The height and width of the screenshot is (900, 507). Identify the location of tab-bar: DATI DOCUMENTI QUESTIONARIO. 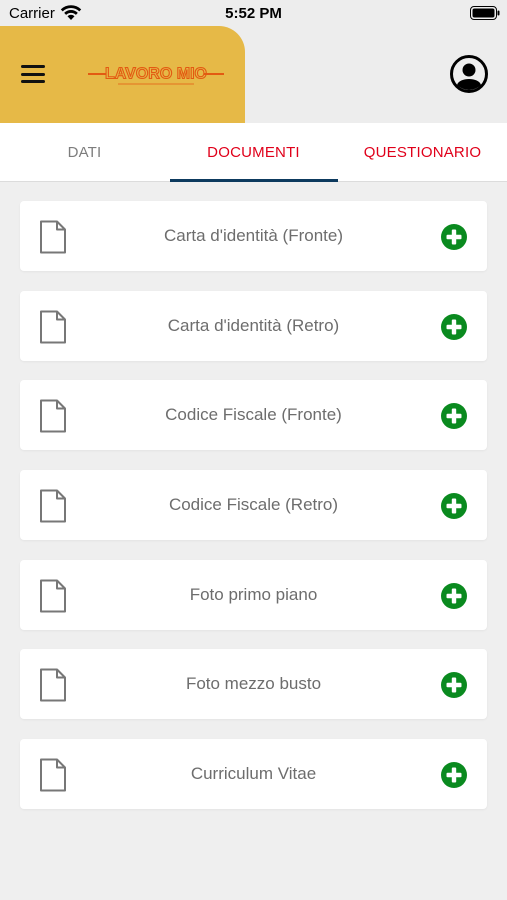
(253, 152).